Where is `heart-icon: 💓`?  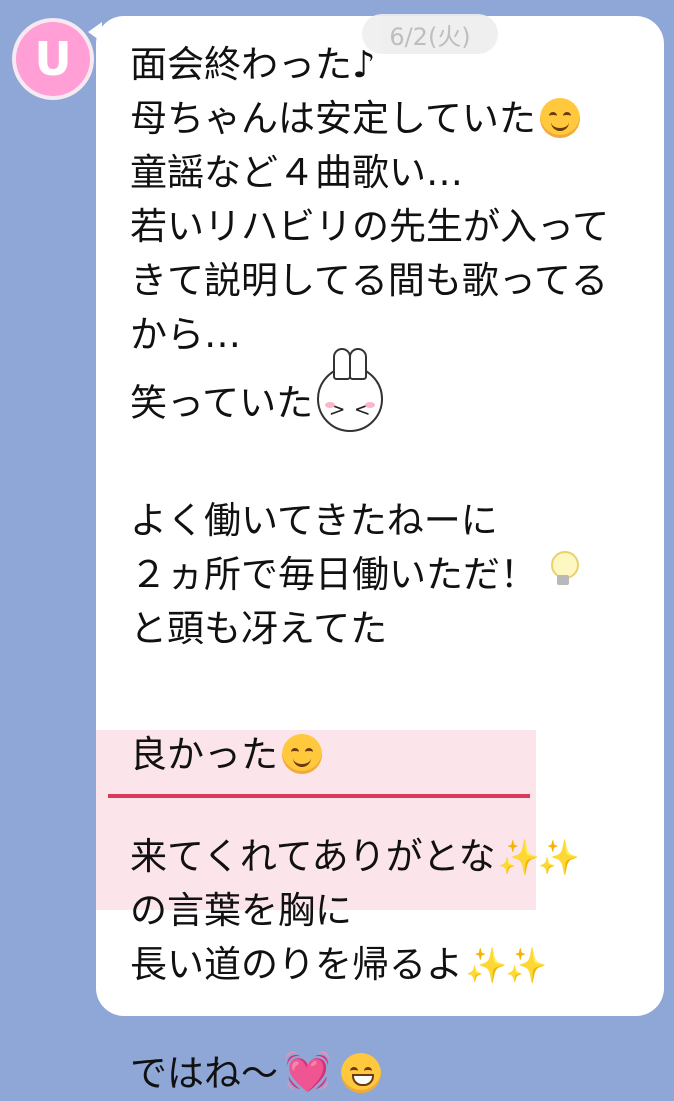 heart-icon: 💓 is located at coordinates (308, 1071).